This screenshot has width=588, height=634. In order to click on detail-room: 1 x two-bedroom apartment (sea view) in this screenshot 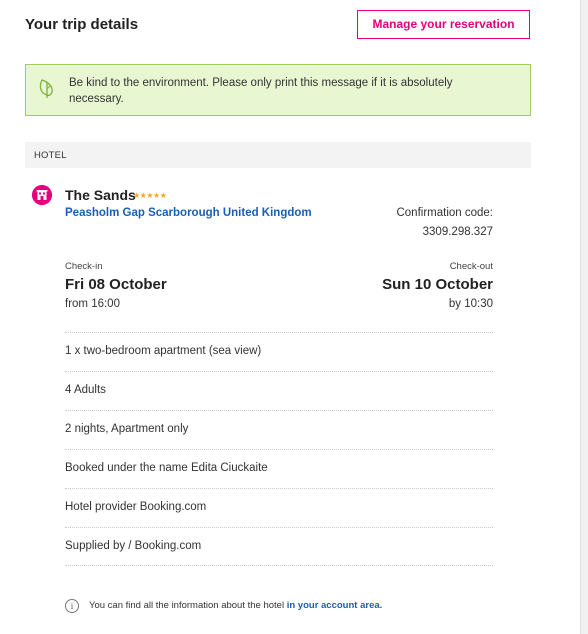, I will do `click(279, 351)`.